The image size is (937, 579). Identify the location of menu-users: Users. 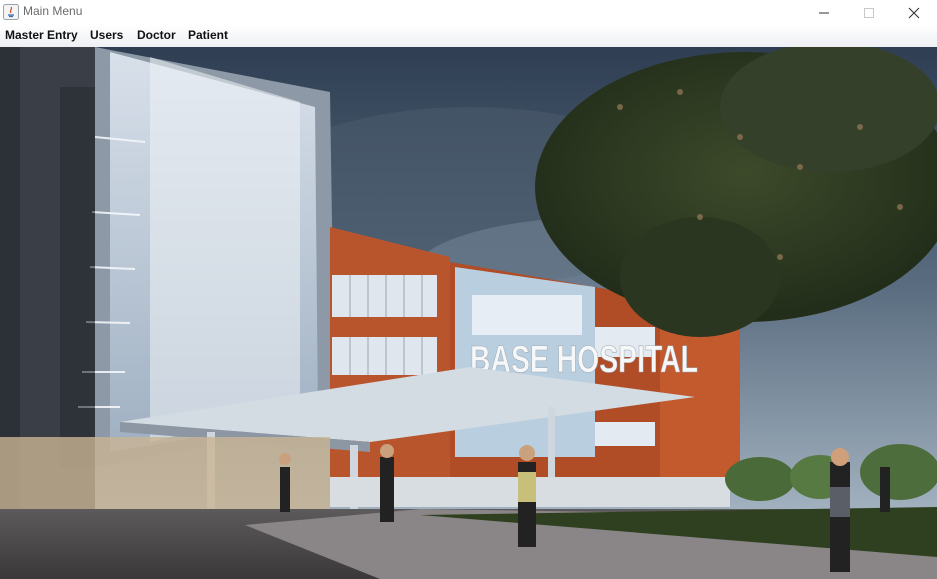
(106, 35).